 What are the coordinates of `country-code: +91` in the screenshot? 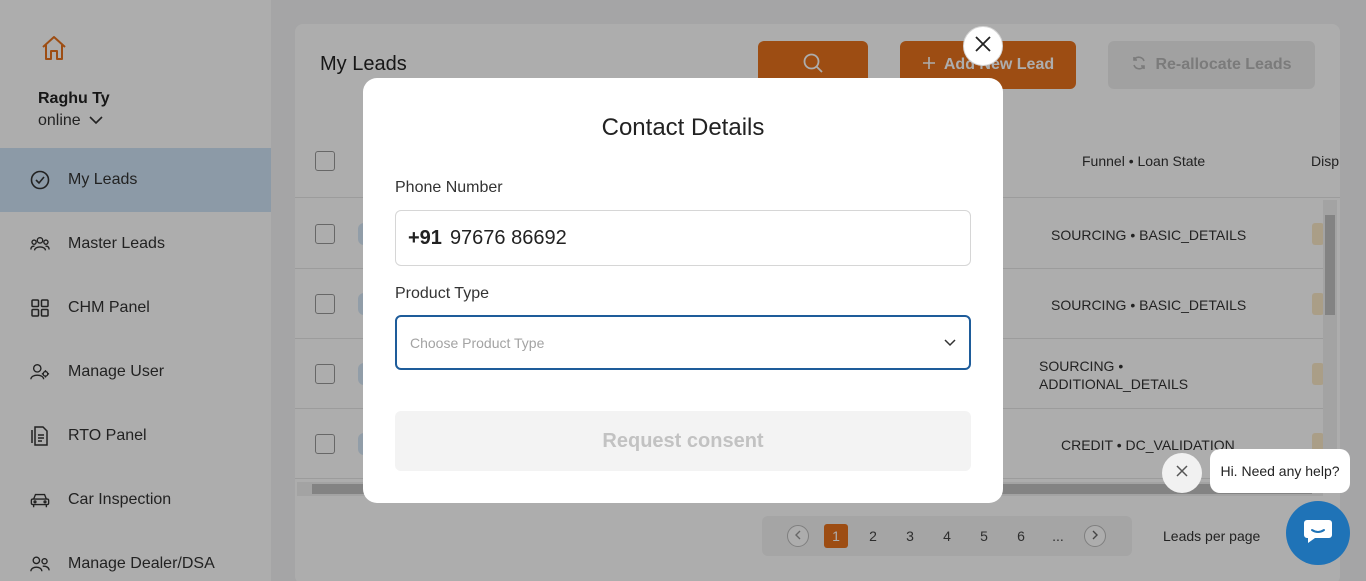 It's located at (425, 237).